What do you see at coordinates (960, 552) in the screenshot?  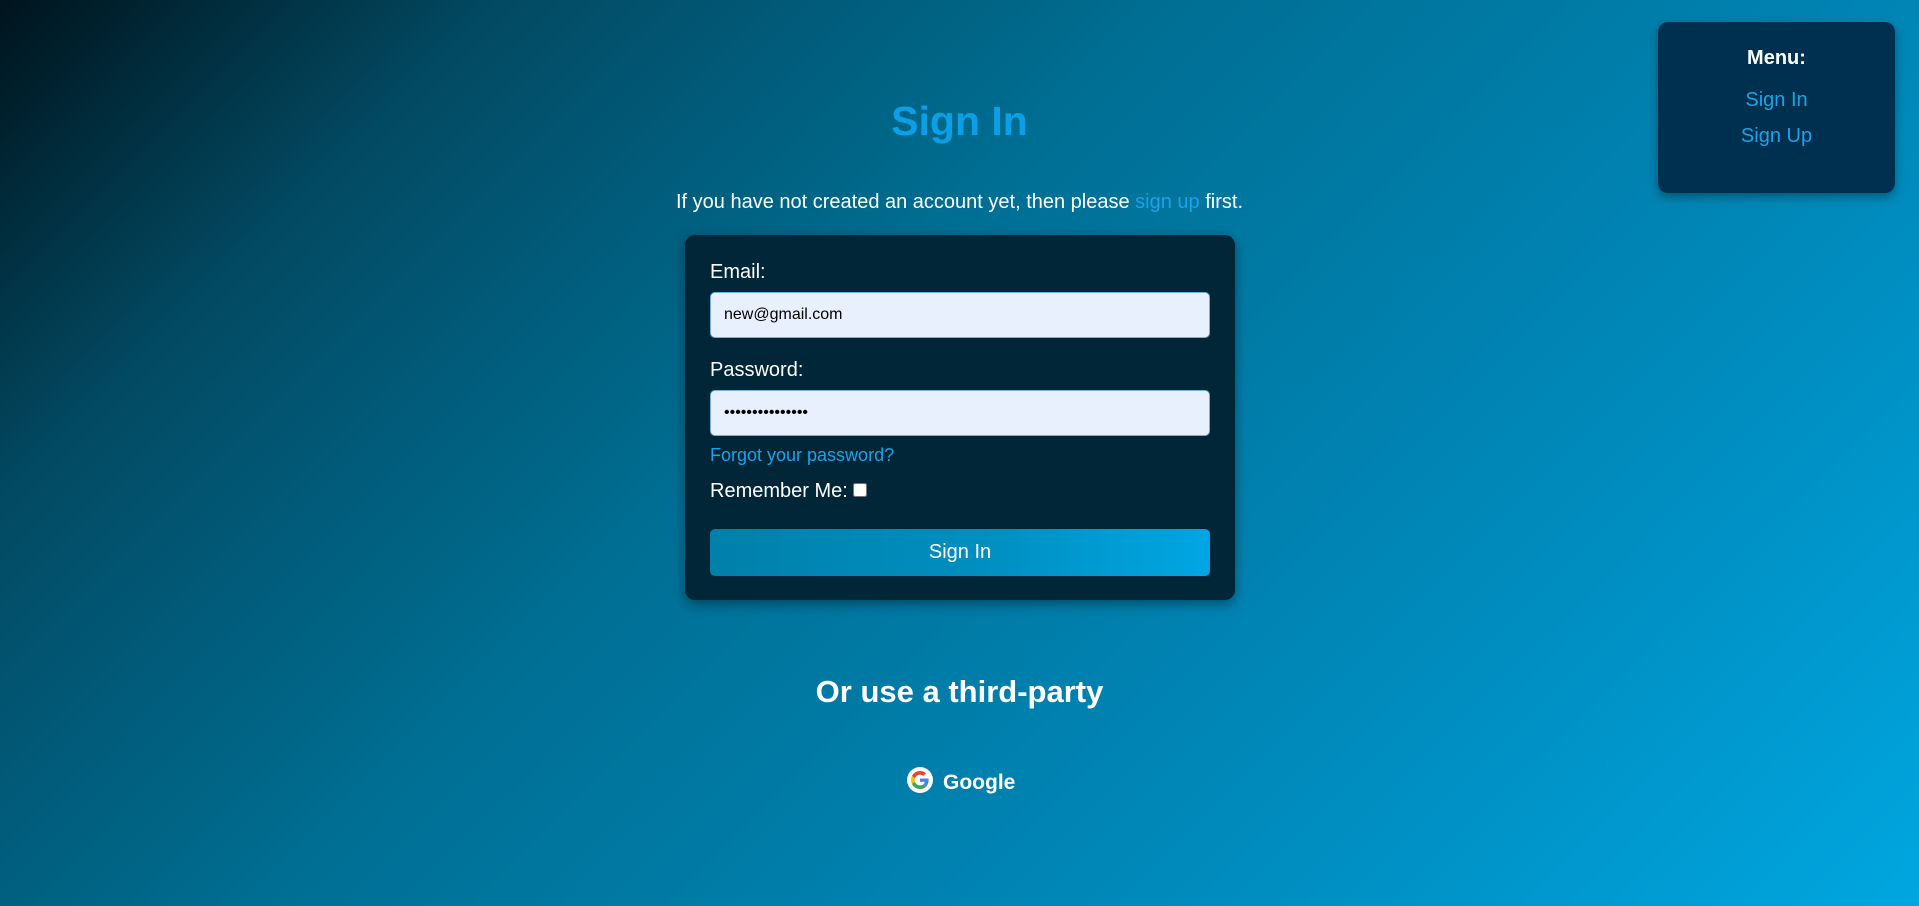 I see `sign-in-button: Sign In` at bounding box center [960, 552].